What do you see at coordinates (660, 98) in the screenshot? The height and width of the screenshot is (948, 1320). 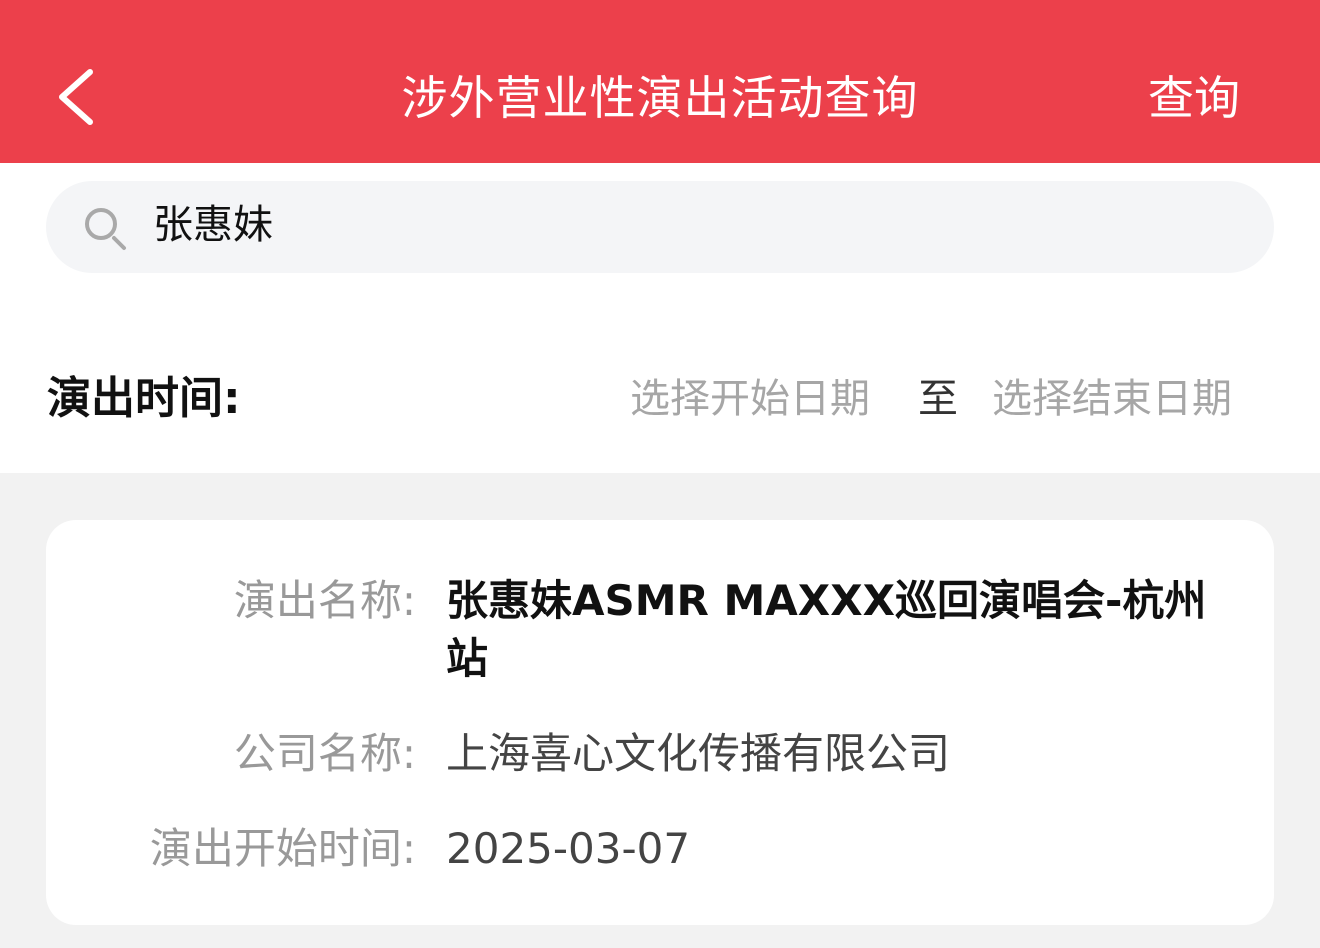 I see `page-title: 涉外营业性演出活动查询` at bounding box center [660, 98].